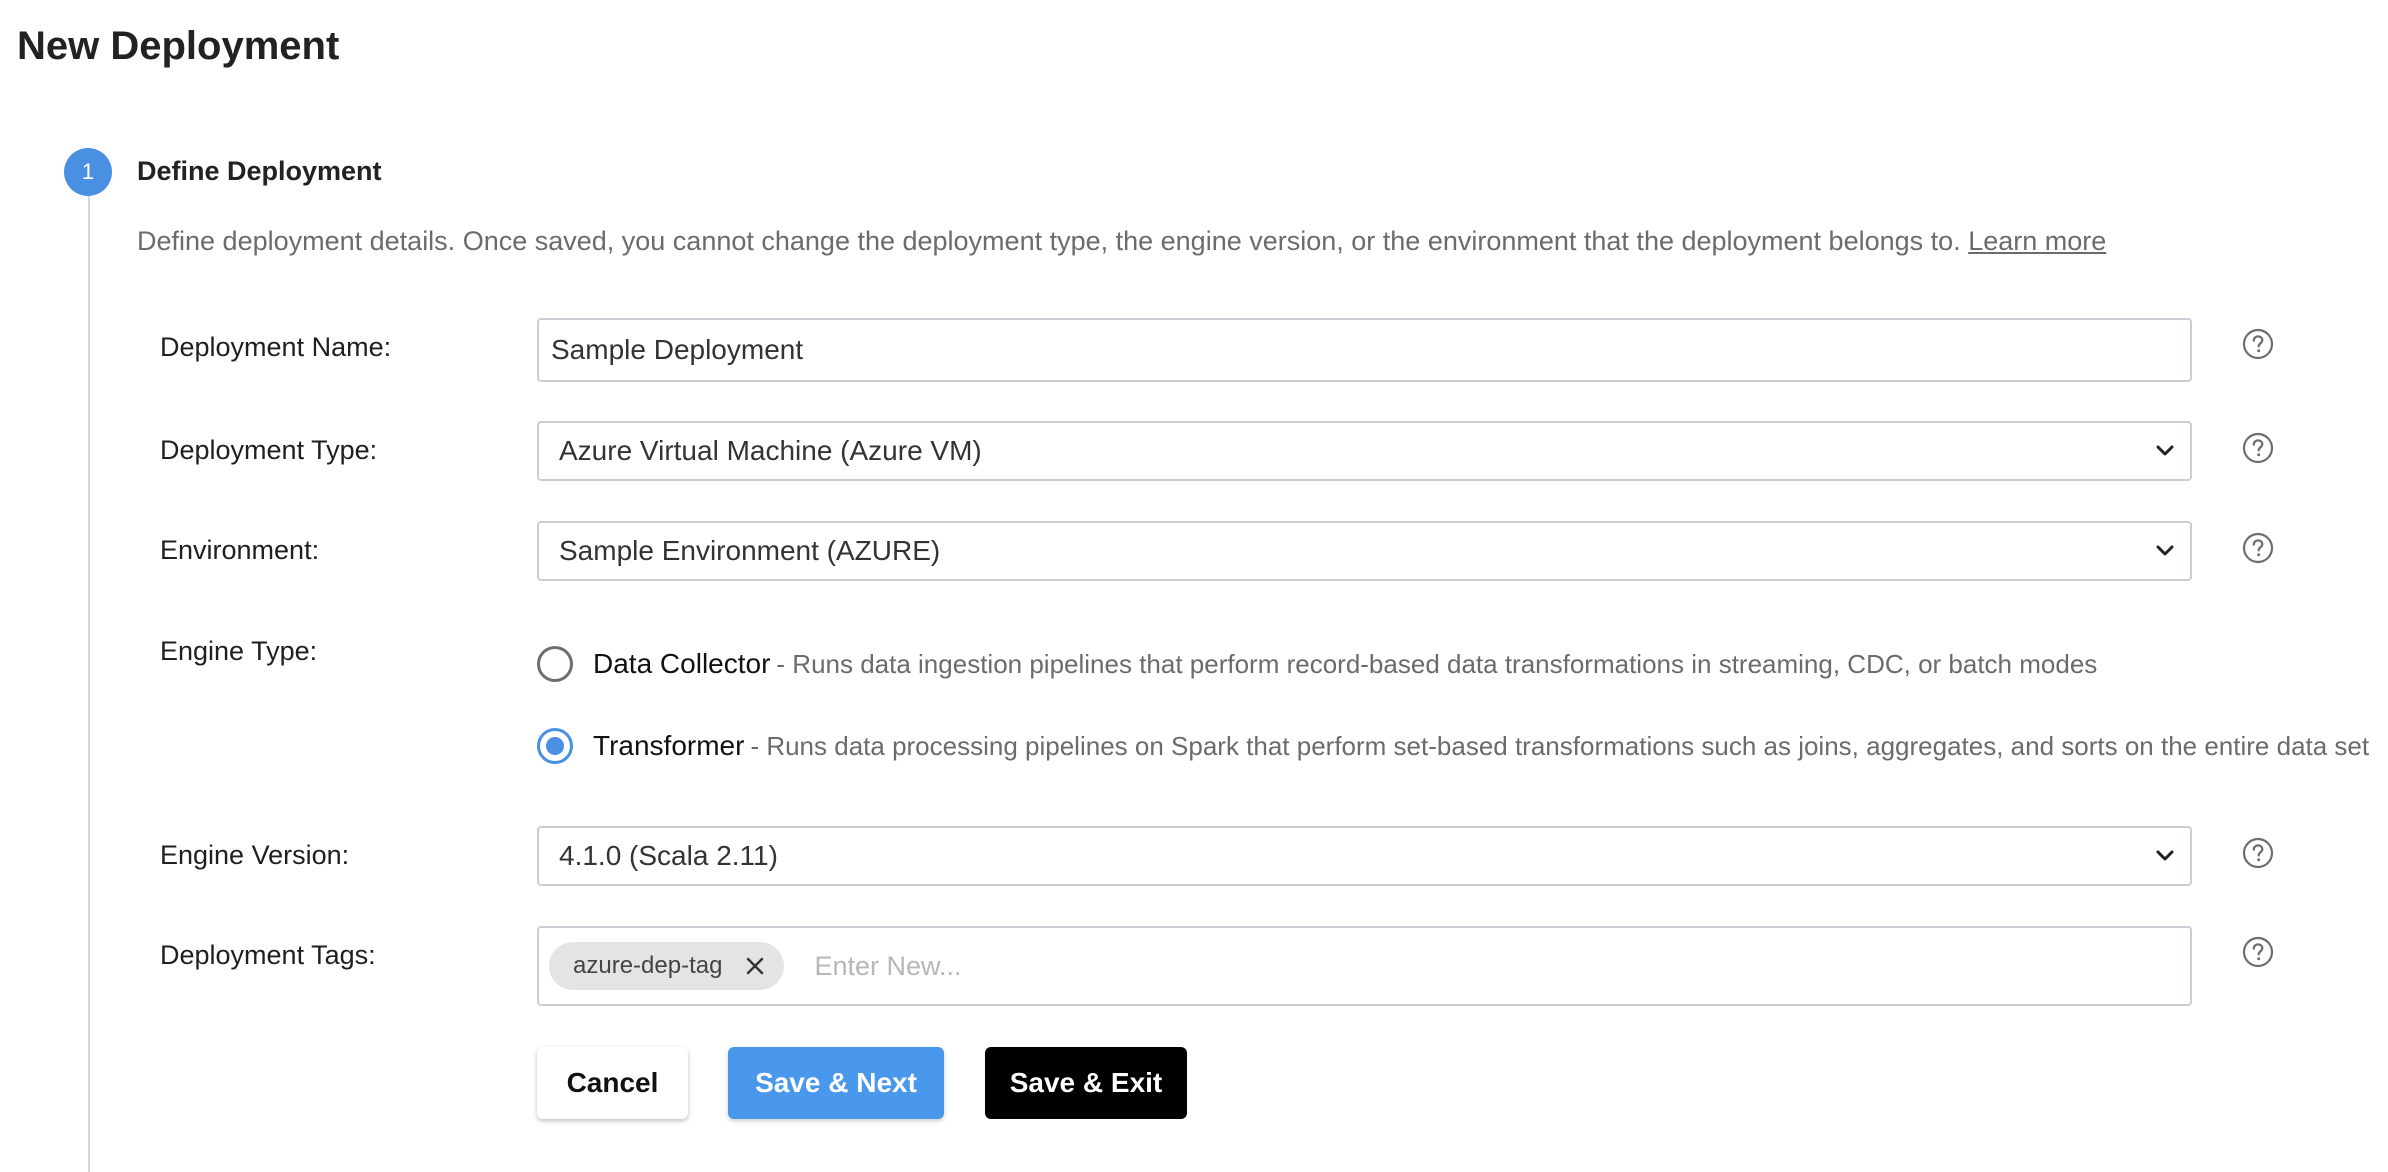 This screenshot has width=2388, height=1172. I want to click on transformer-label: Transformer, so click(669, 745).